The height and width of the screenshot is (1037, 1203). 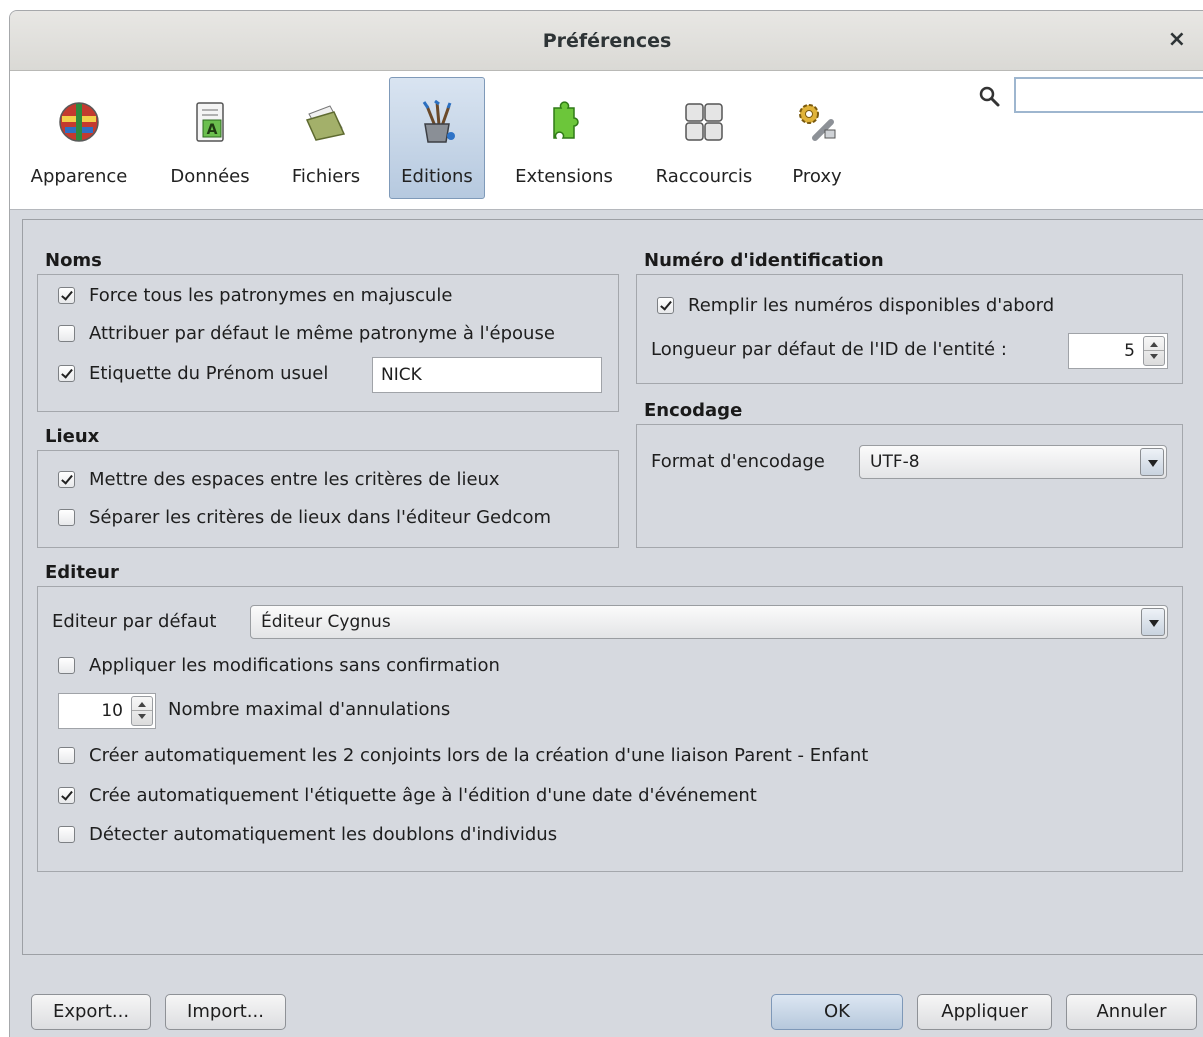 What do you see at coordinates (66, 834) in the screenshot?
I see `detect-duplicates-checkbox` at bounding box center [66, 834].